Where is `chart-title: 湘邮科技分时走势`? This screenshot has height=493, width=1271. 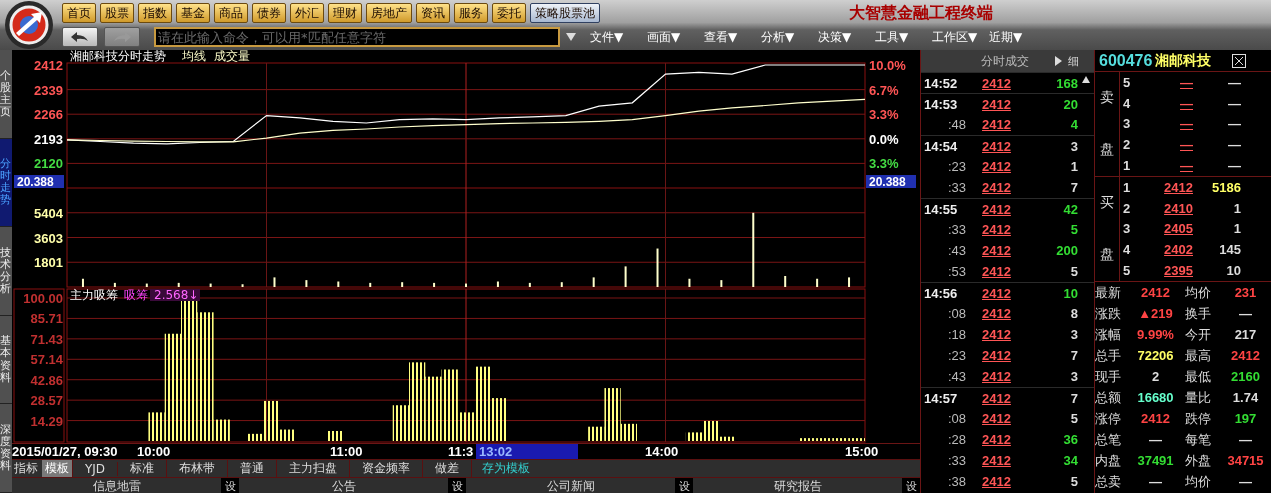 chart-title: 湘邮科技分时走势 is located at coordinates (118, 56).